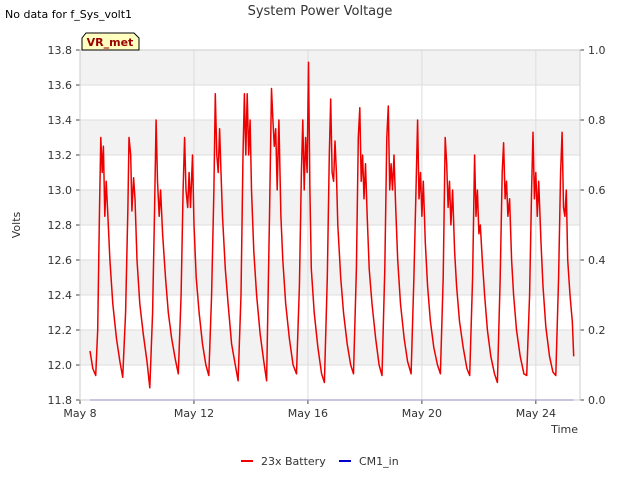 The width and height of the screenshot is (640, 480). What do you see at coordinates (597, 120) in the screenshot?
I see `y2-tick-label: 0.8` at bounding box center [597, 120].